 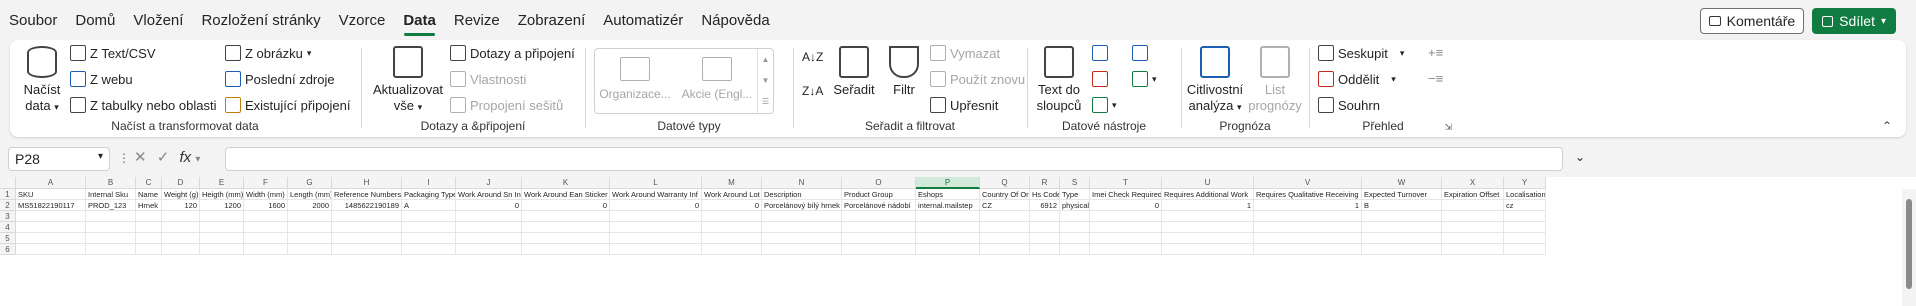 I want to click on cell: Packaging Type, so click(x=429, y=194).